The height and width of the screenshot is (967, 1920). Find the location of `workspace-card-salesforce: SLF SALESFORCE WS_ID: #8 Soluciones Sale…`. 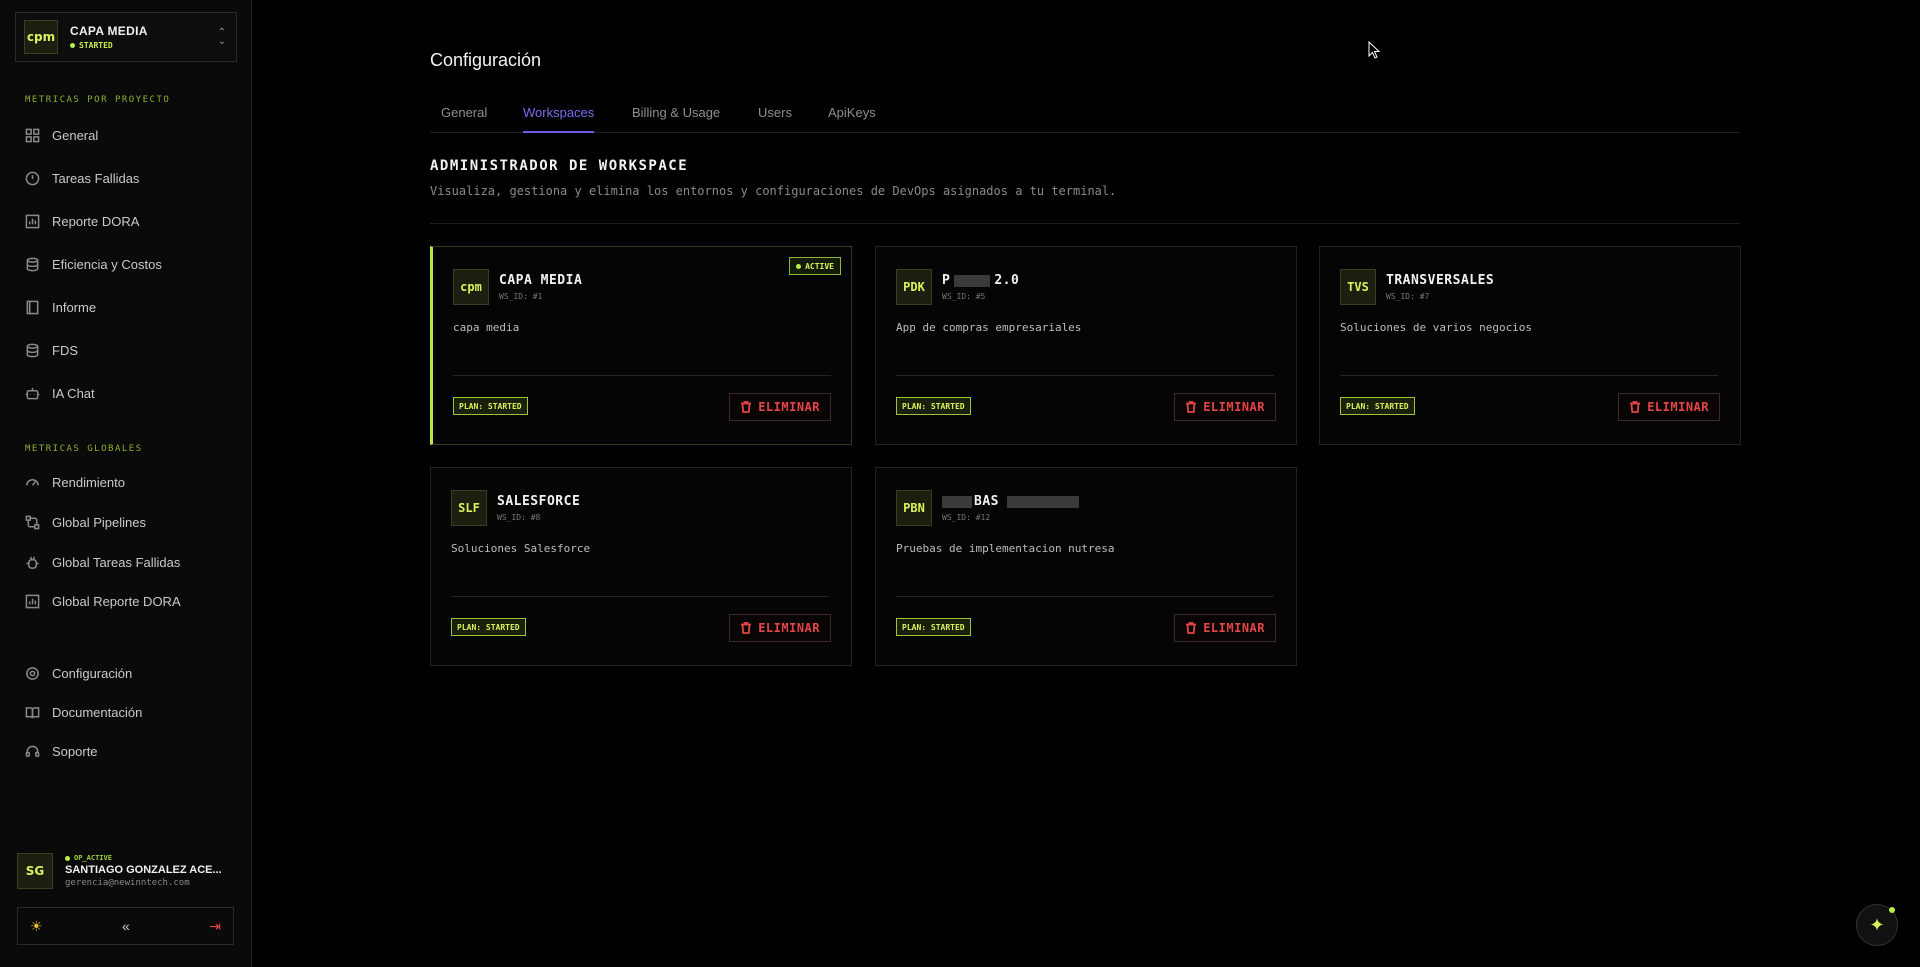

workspace-card-salesforce: SLF SALESFORCE WS_ID: #8 Soluciones Sale… is located at coordinates (641, 566).